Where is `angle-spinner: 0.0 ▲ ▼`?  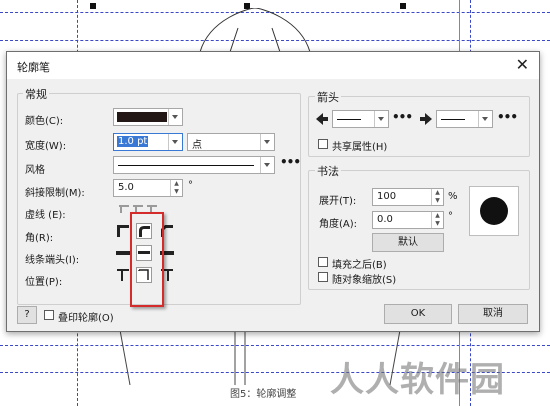
angle-spinner: 0.0 ▲ ▼ is located at coordinates (408, 220).